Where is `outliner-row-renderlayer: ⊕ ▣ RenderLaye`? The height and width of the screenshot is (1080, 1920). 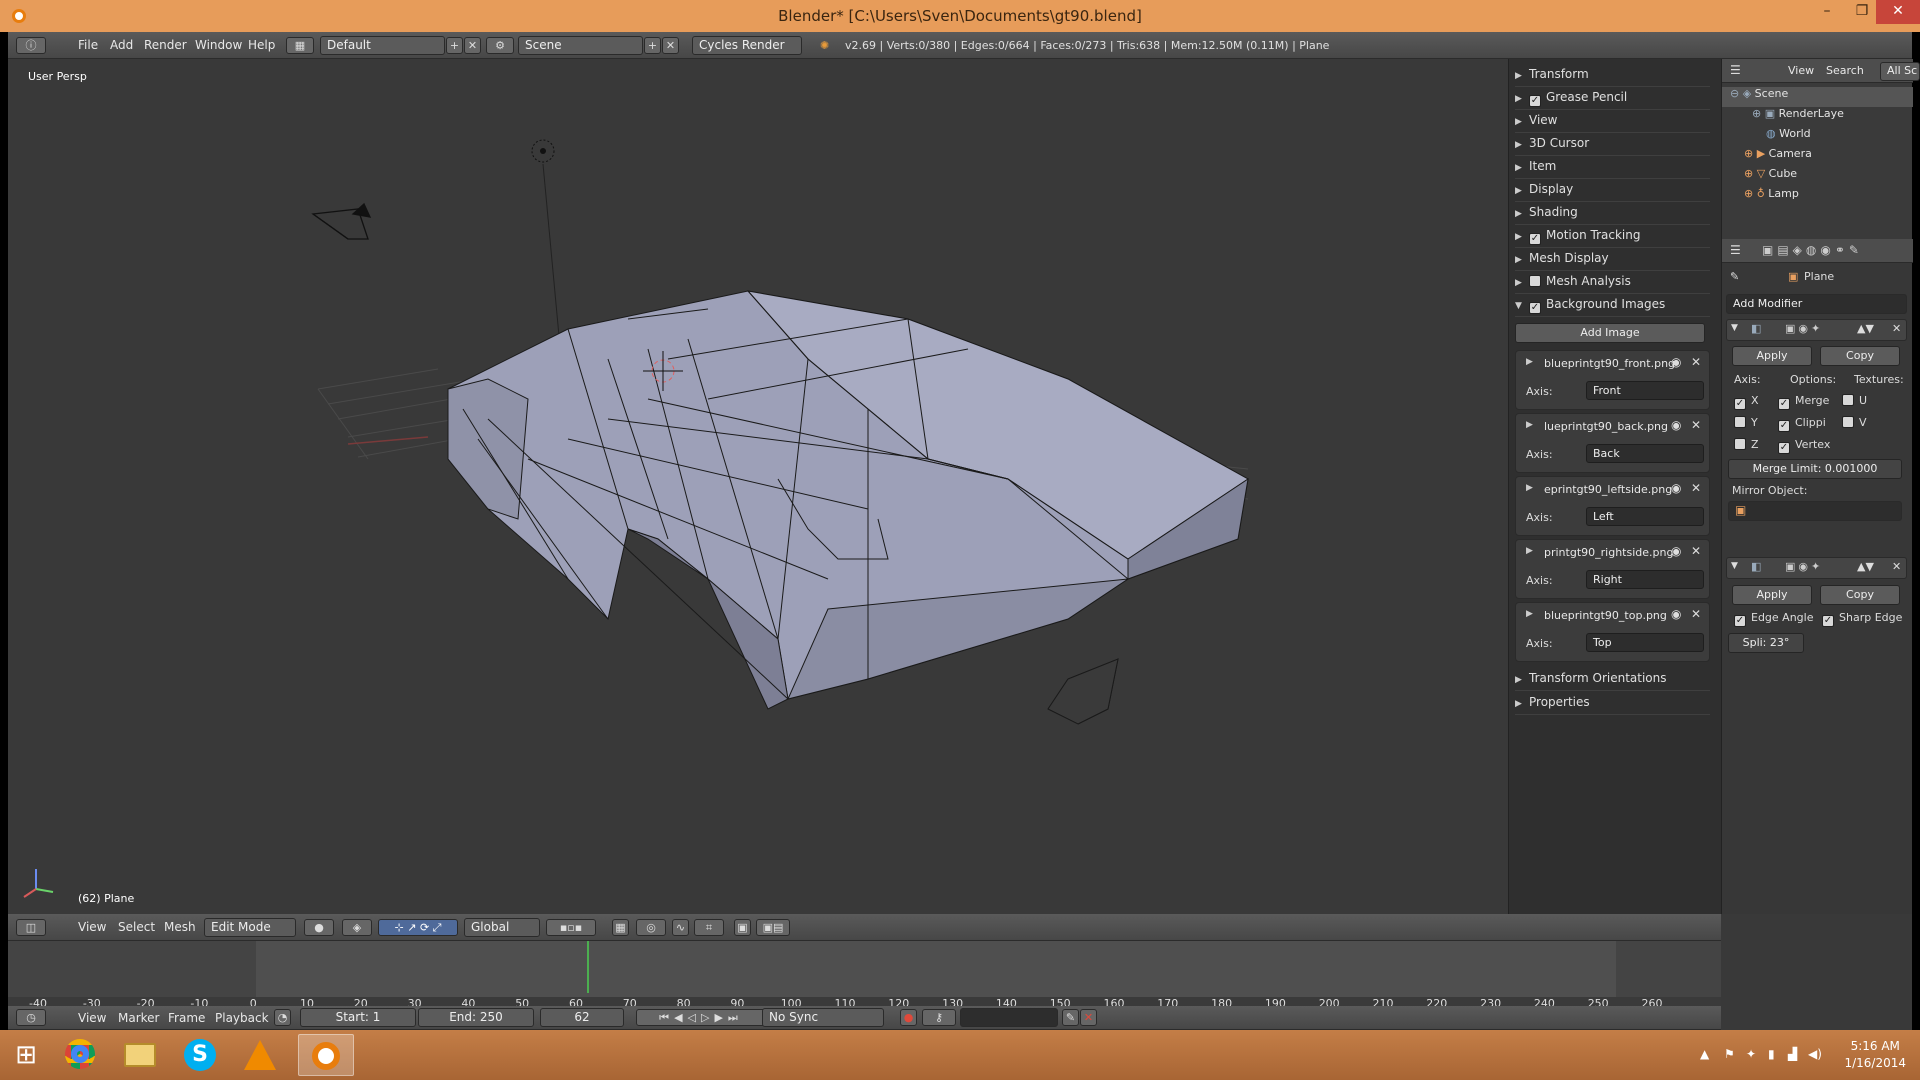 outliner-row-renderlayer: ⊕ ▣ RenderLaye is located at coordinates (1817, 117).